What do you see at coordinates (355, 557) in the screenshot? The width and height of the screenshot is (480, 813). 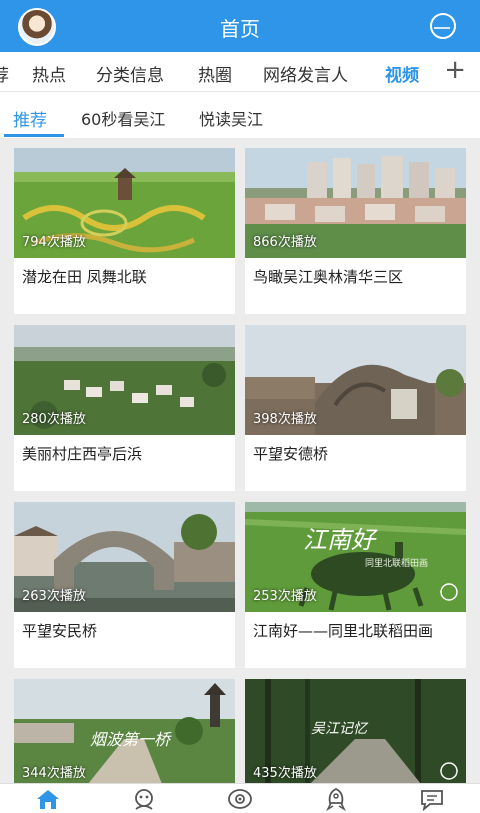 I see `video-thumbnail: 江南好 同里北联稻田画 253次播放` at bounding box center [355, 557].